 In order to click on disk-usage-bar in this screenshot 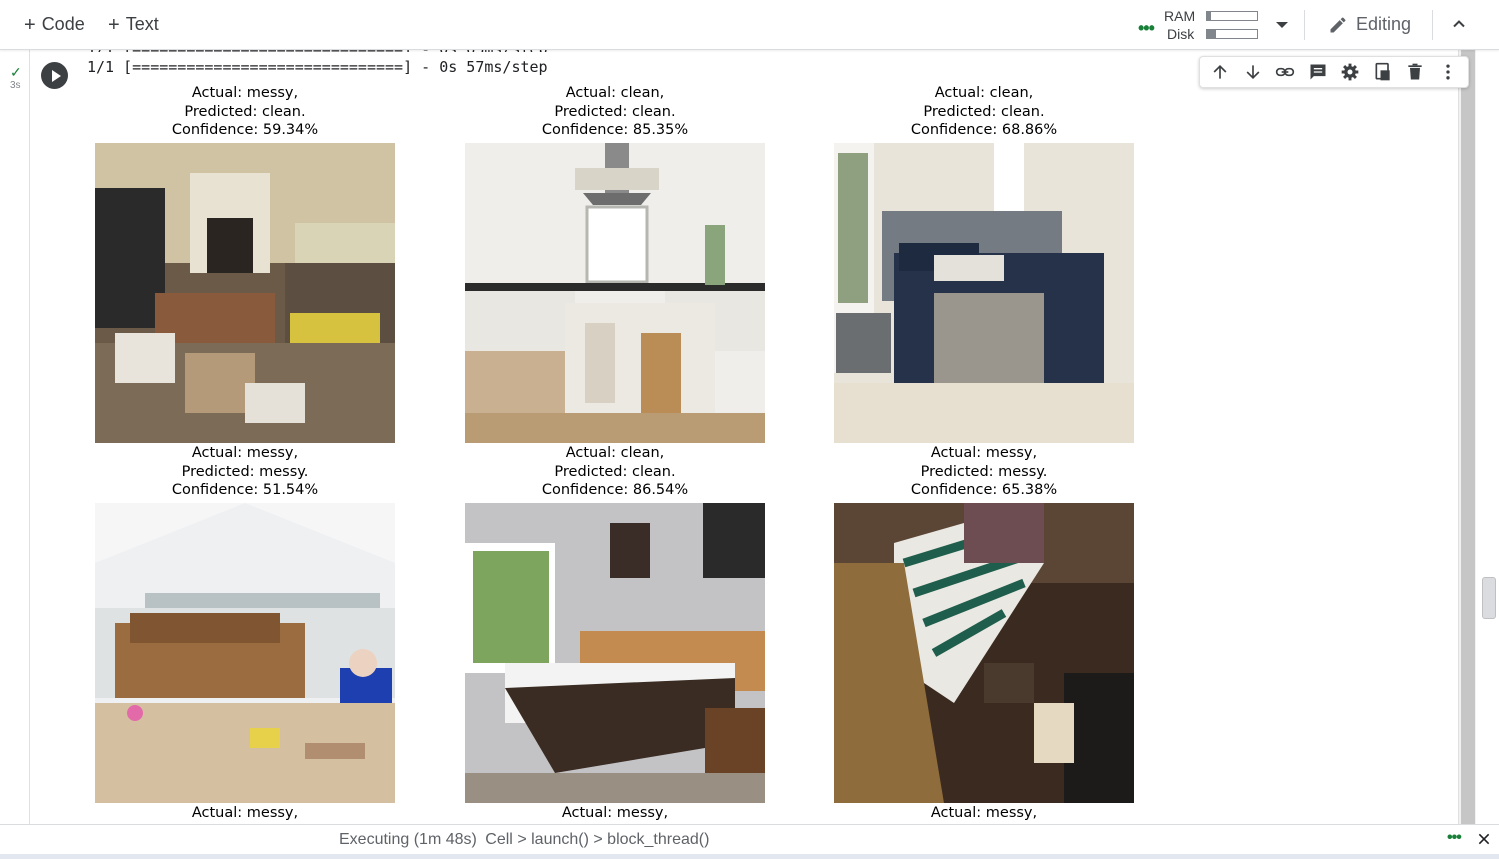, I will do `click(1232, 34)`.